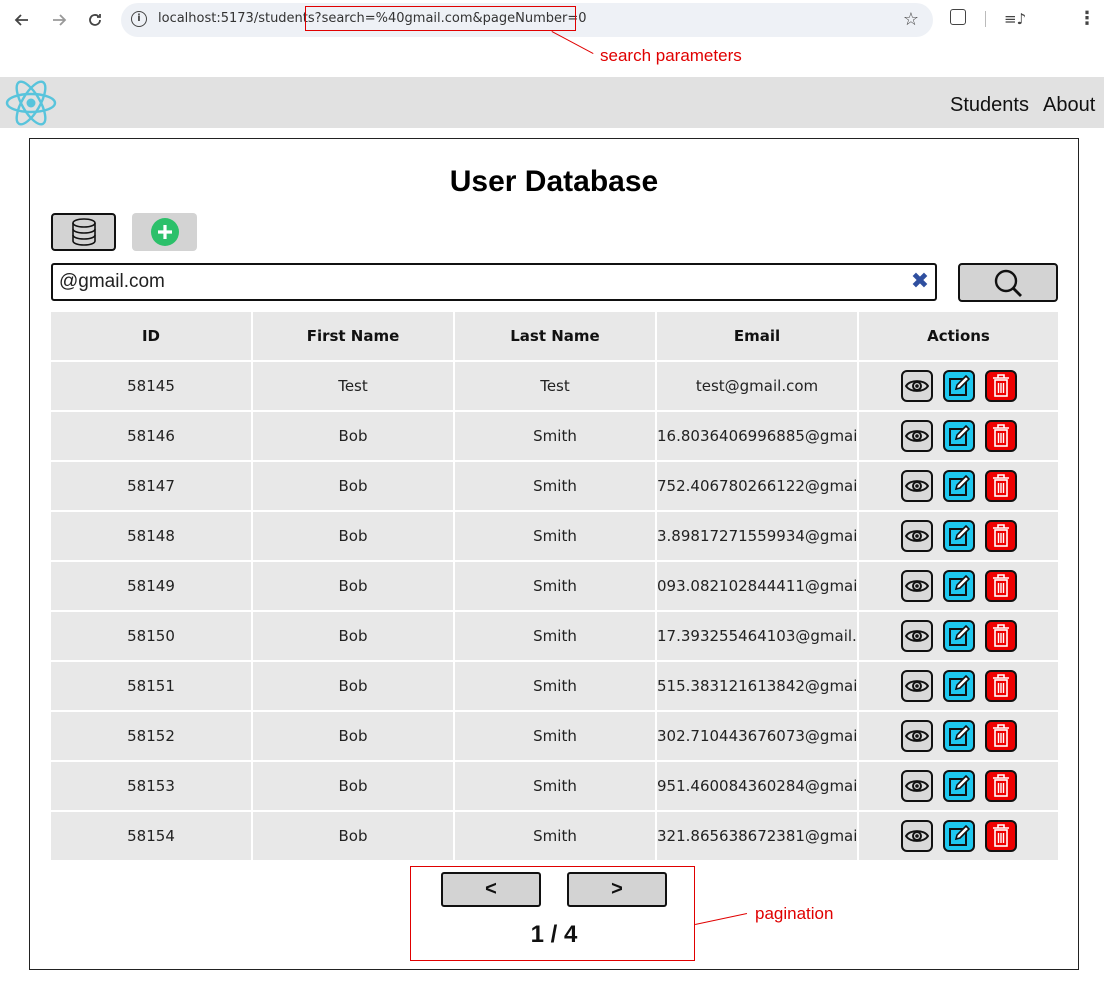 Image resolution: width=1104 pixels, height=983 pixels. I want to click on plus-circle-icon, so click(164, 232).